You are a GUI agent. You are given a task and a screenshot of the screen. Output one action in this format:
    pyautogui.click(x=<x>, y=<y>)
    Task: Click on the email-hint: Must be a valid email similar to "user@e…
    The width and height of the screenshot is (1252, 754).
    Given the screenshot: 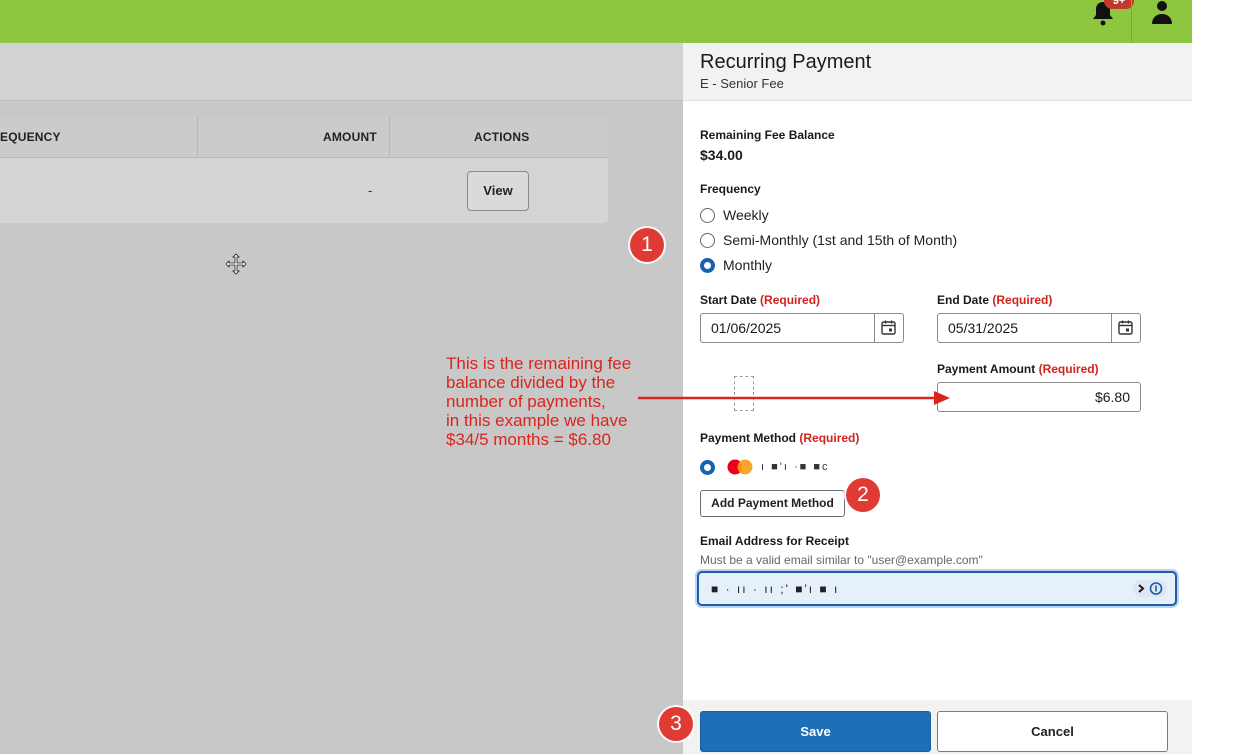 What is the action you would take?
    pyautogui.click(x=841, y=560)
    